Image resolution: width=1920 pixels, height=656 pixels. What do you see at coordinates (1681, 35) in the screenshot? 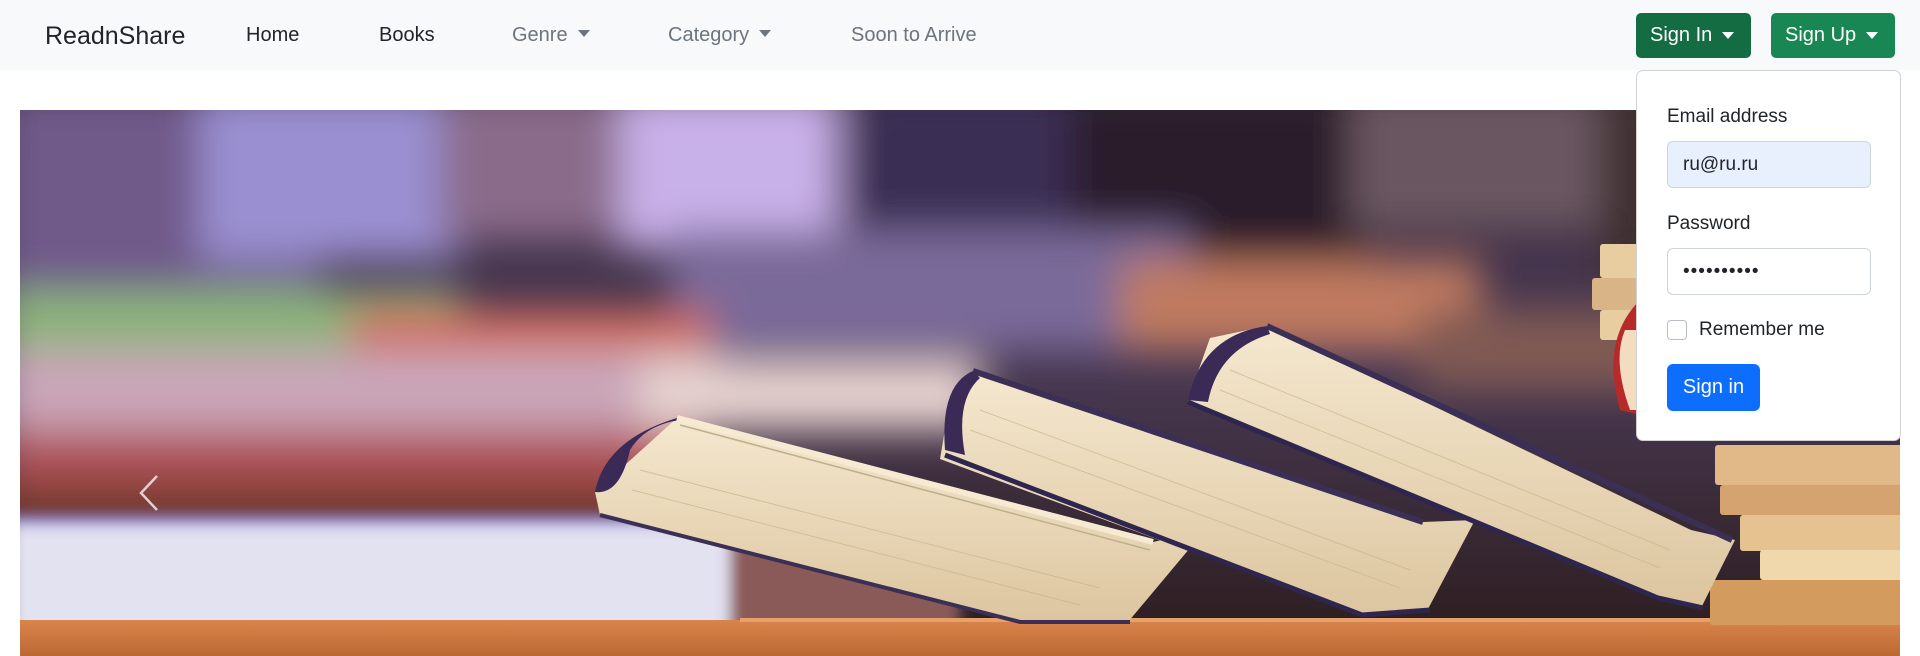
I see `signin-button-label: Sign In` at bounding box center [1681, 35].